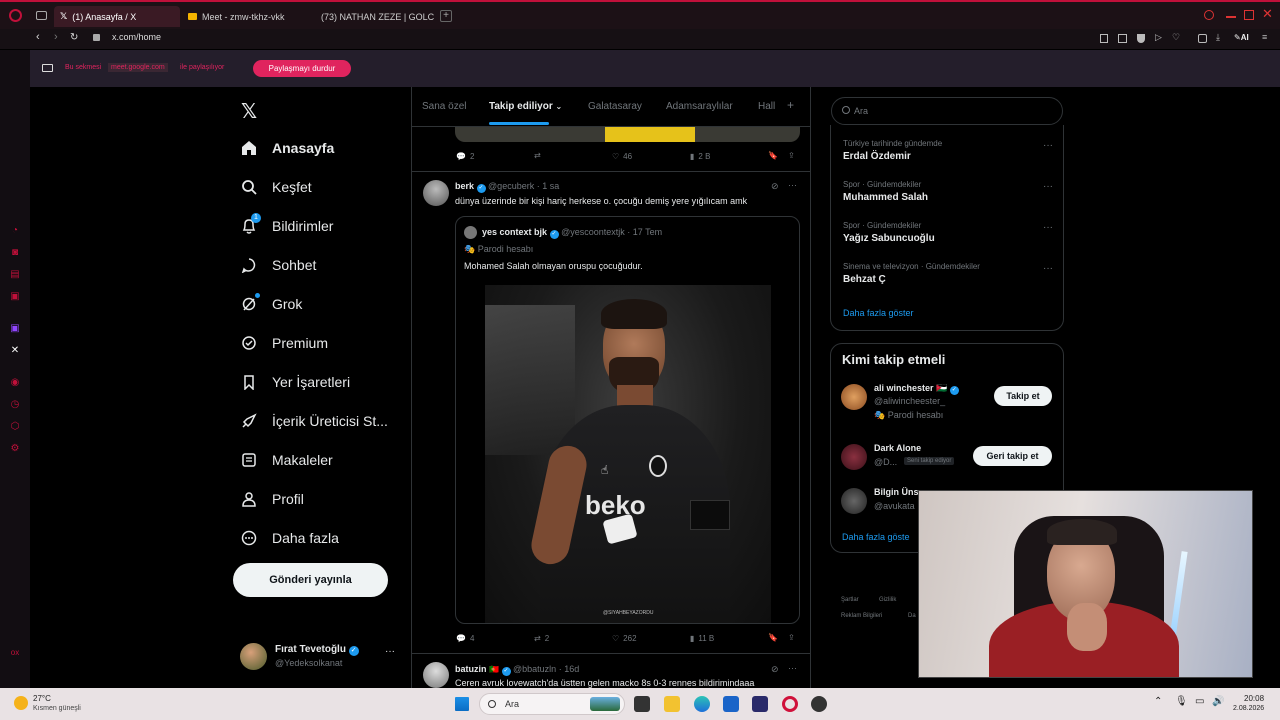 The width and height of the screenshot is (1280, 720). Describe the element at coordinates (861, 616) in the screenshot. I see `footer-link: Reklam Bilgileri` at that location.